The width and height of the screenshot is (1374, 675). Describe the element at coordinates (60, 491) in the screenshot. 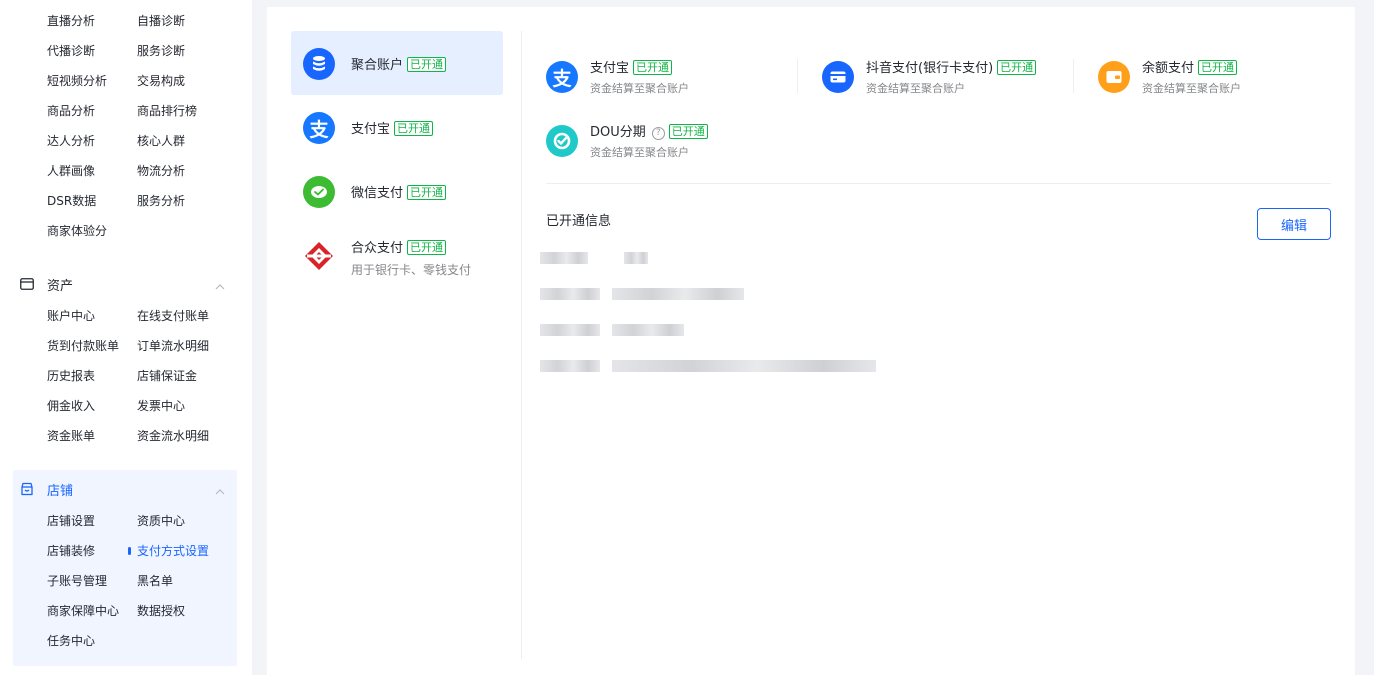

I see `sidebar-section-title: 店铺` at that location.